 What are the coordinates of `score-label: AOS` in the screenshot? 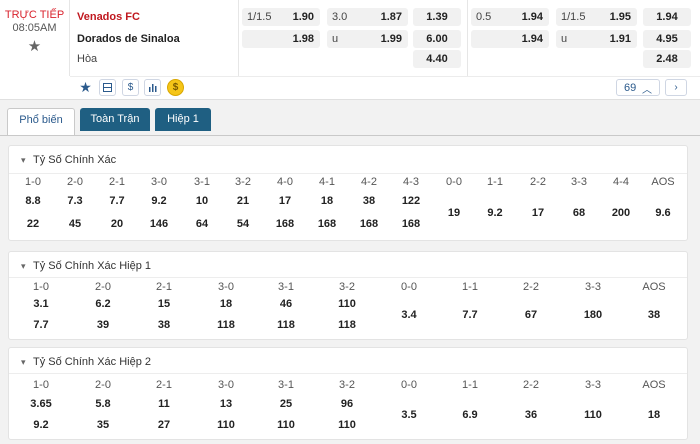 It's located at (654, 287).